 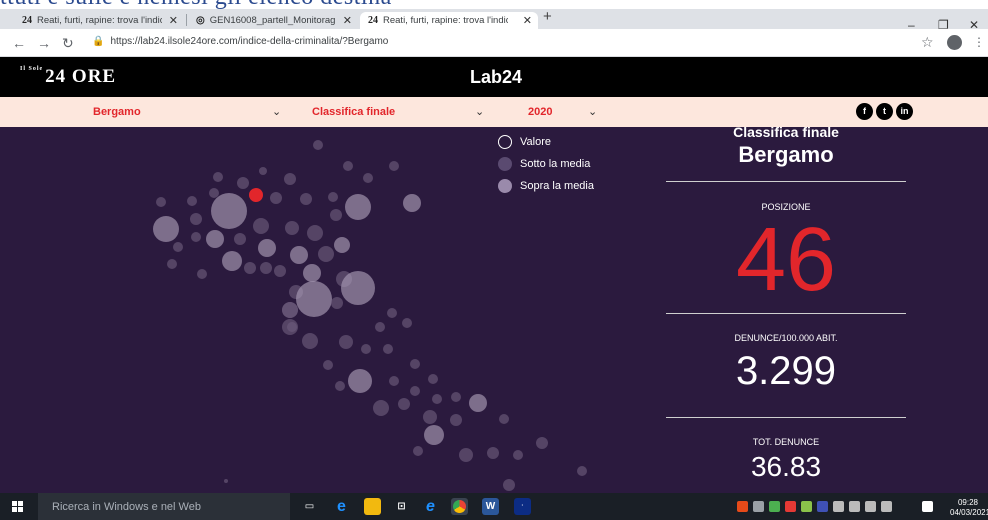 I want to click on taskbar-search-box: Ricerca in Windows e nel Web, so click(x=164, y=506).